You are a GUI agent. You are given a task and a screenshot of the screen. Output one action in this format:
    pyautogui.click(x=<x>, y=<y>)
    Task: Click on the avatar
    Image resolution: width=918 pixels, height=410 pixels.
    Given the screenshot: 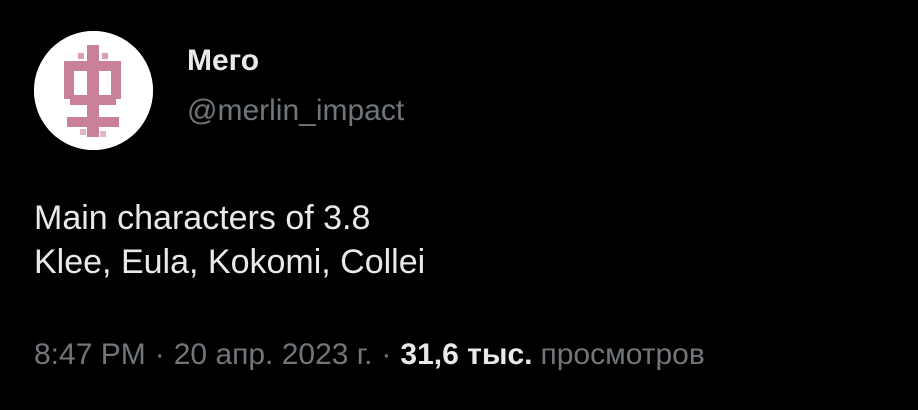 What is the action you would take?
    pyautogui.click(x=93, y=90)
    